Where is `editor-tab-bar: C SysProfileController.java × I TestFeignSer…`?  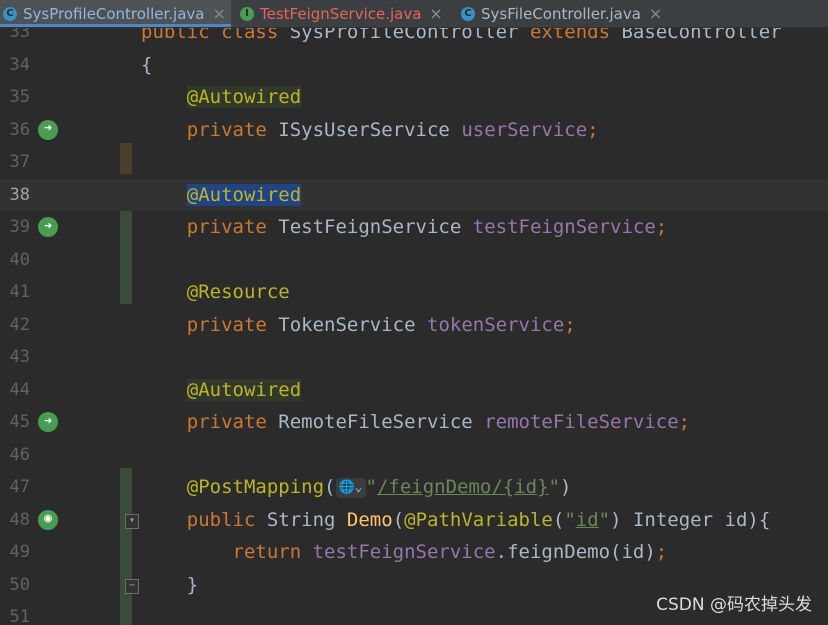 editor-tab-bar: C SysProfileController.java × I TestFeignSer… is located at coordinates (414, 14).